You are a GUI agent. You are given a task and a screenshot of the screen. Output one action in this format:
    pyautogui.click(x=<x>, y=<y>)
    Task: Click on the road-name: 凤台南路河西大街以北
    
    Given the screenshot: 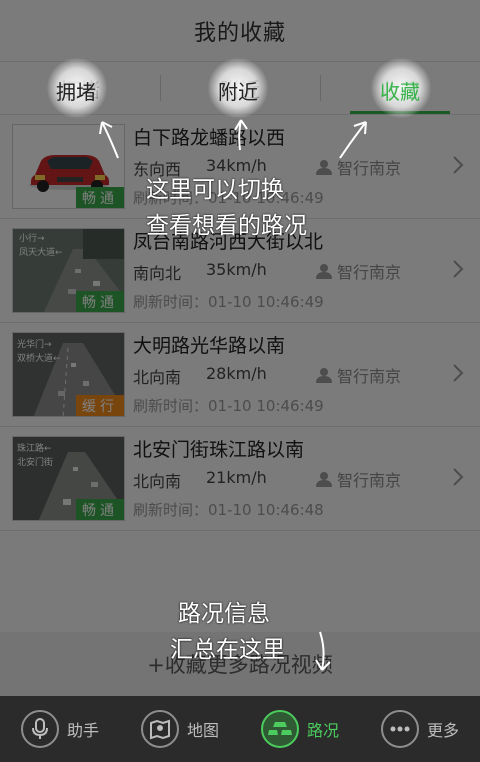 What is the action you would take?
    pyautogui.click(x=228, y=242)
    